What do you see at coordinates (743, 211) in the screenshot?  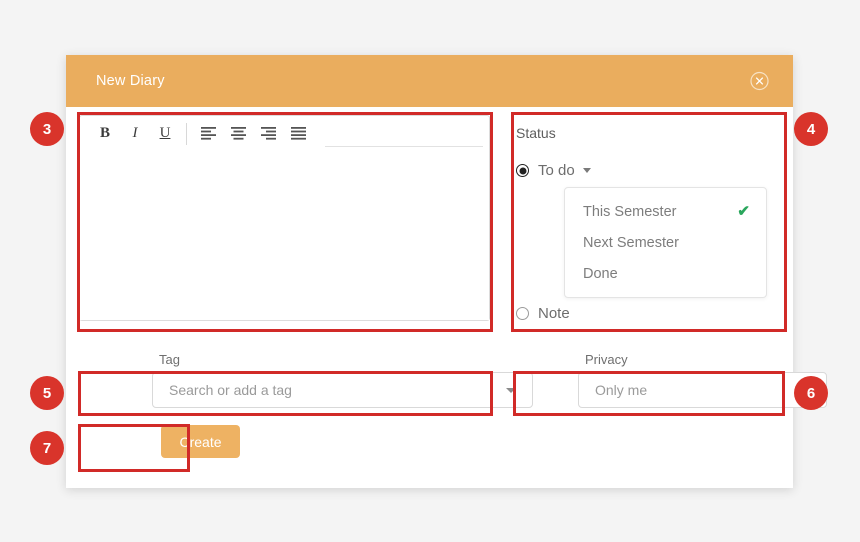 I see `check-icon: ✔` at bounding box center [743, 211].